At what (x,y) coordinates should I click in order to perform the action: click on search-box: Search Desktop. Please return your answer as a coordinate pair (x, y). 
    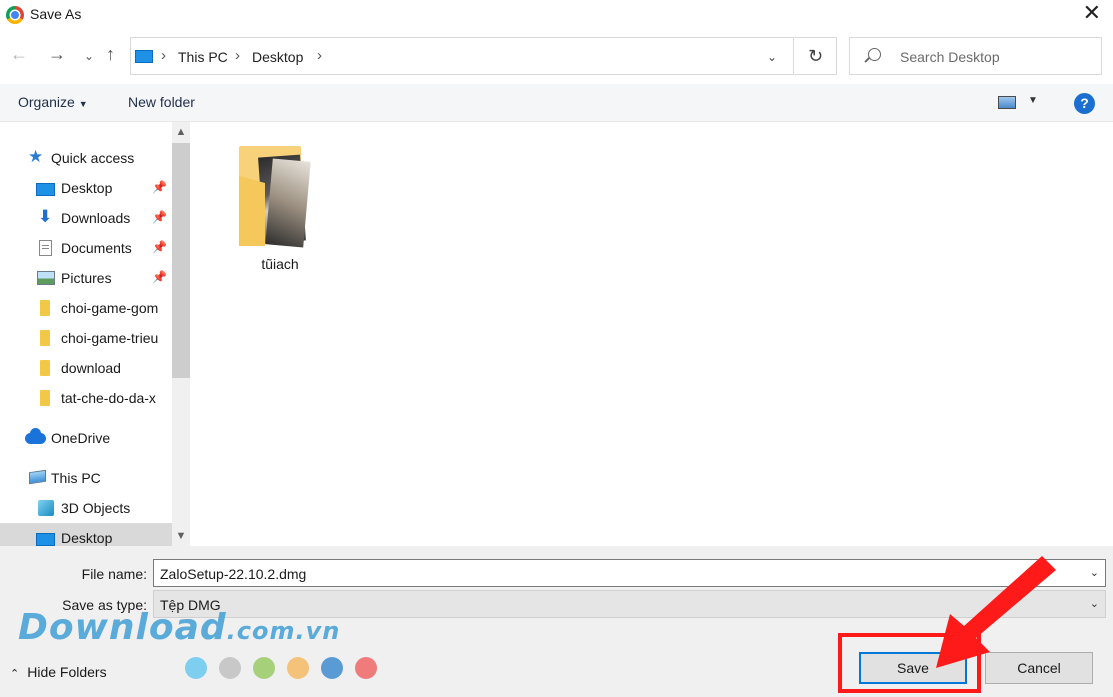
    Looking at the image, I should click on (975, 56).